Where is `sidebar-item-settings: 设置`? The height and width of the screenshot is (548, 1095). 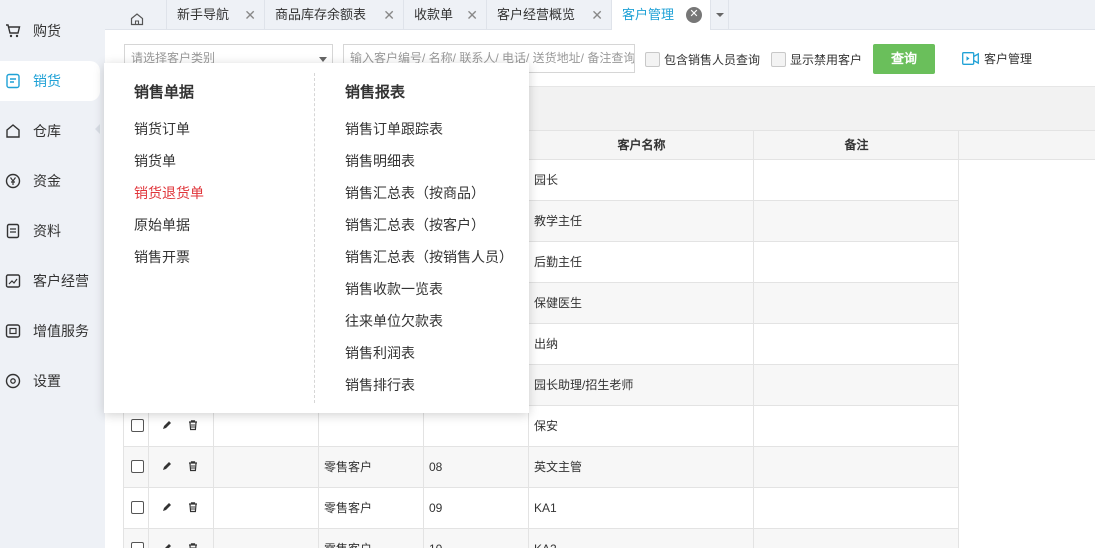 sidebar-item-settings: 设置 is located at coordinates (50, 381).